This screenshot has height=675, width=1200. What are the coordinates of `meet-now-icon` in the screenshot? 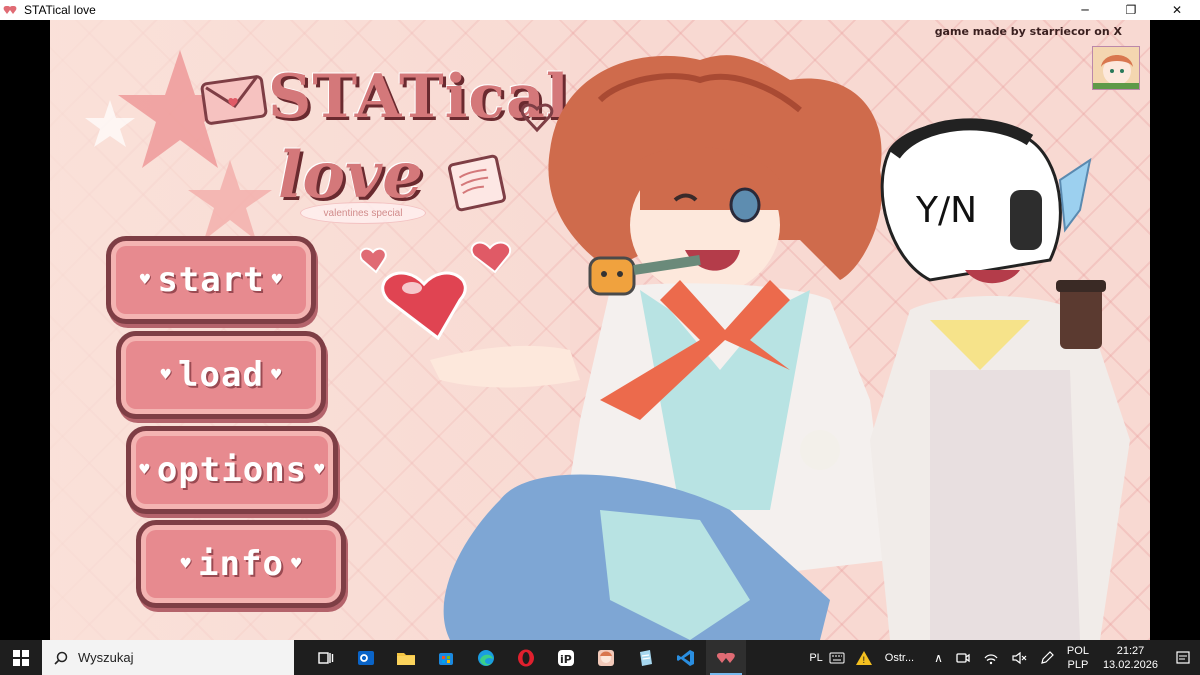 It's located at (963, 658).